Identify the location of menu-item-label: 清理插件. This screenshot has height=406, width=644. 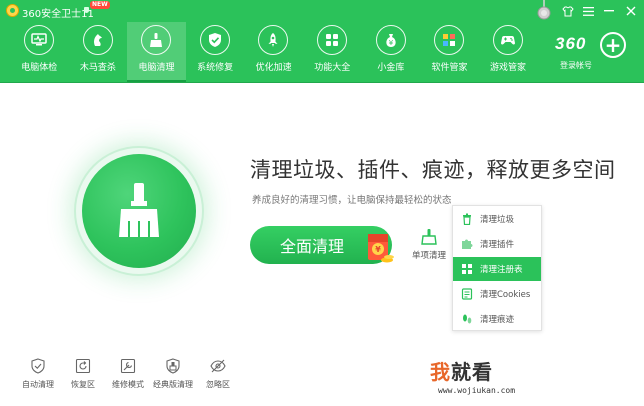
(497, 245).